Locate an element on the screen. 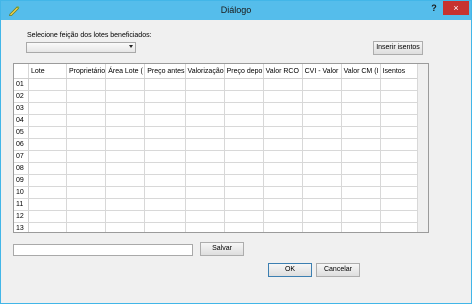 The image size is (472, 304). row-header: 08 is located at coordinates (21, 168).